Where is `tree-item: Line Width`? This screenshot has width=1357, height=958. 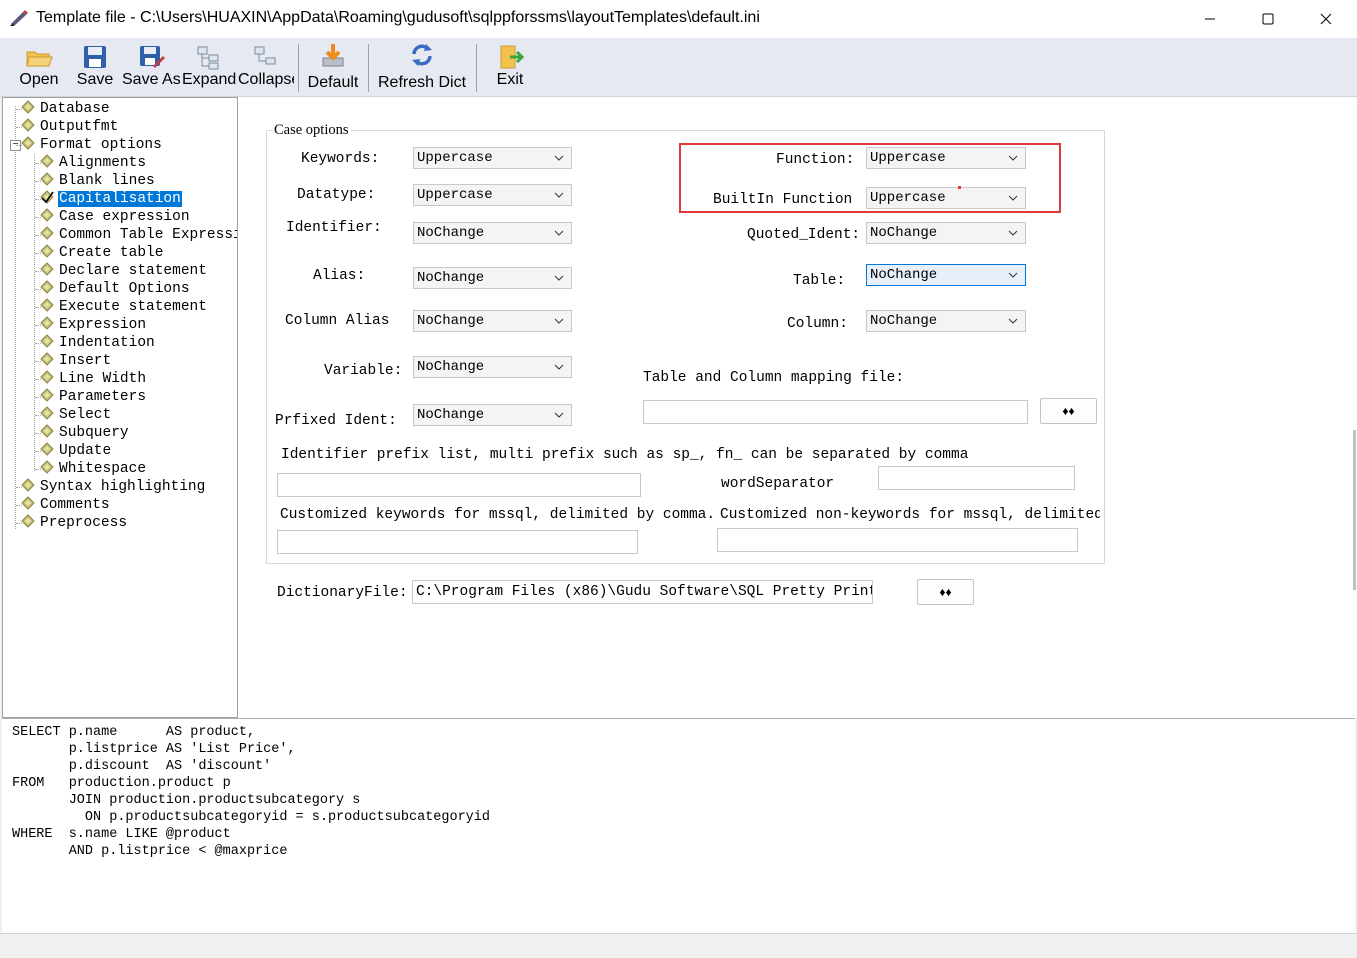
tree-item: Line Width is located at coordinates (93, 379).